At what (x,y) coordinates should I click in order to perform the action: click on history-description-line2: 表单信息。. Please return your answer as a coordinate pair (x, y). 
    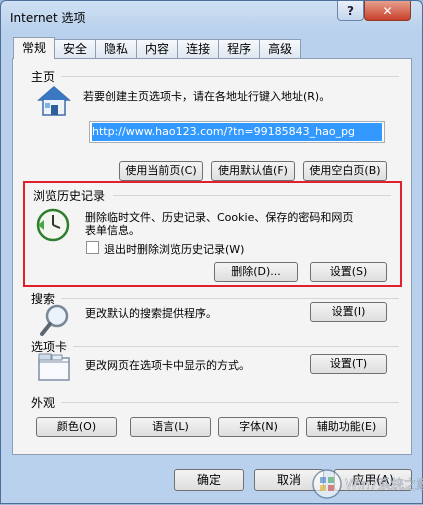
    Looking at the image, I should click on (112, 230).